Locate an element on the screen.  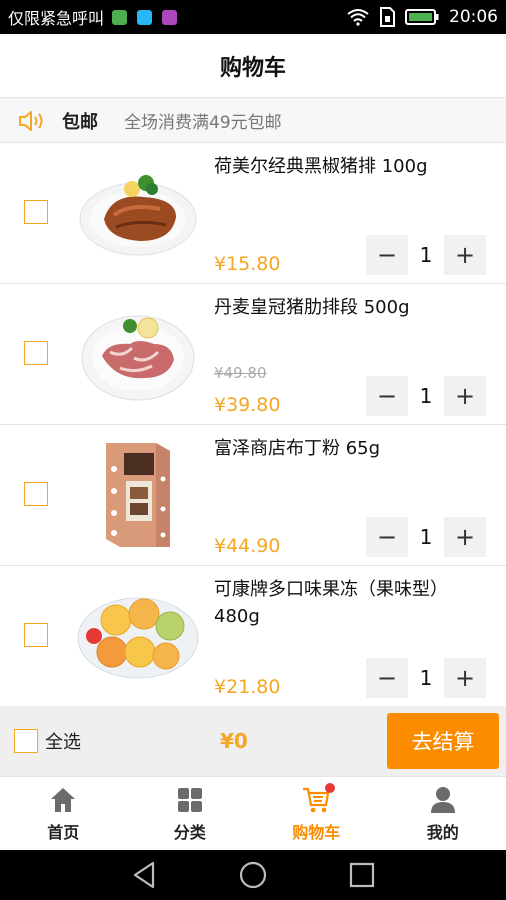
sim-icon is located at coordinates (387, 17).